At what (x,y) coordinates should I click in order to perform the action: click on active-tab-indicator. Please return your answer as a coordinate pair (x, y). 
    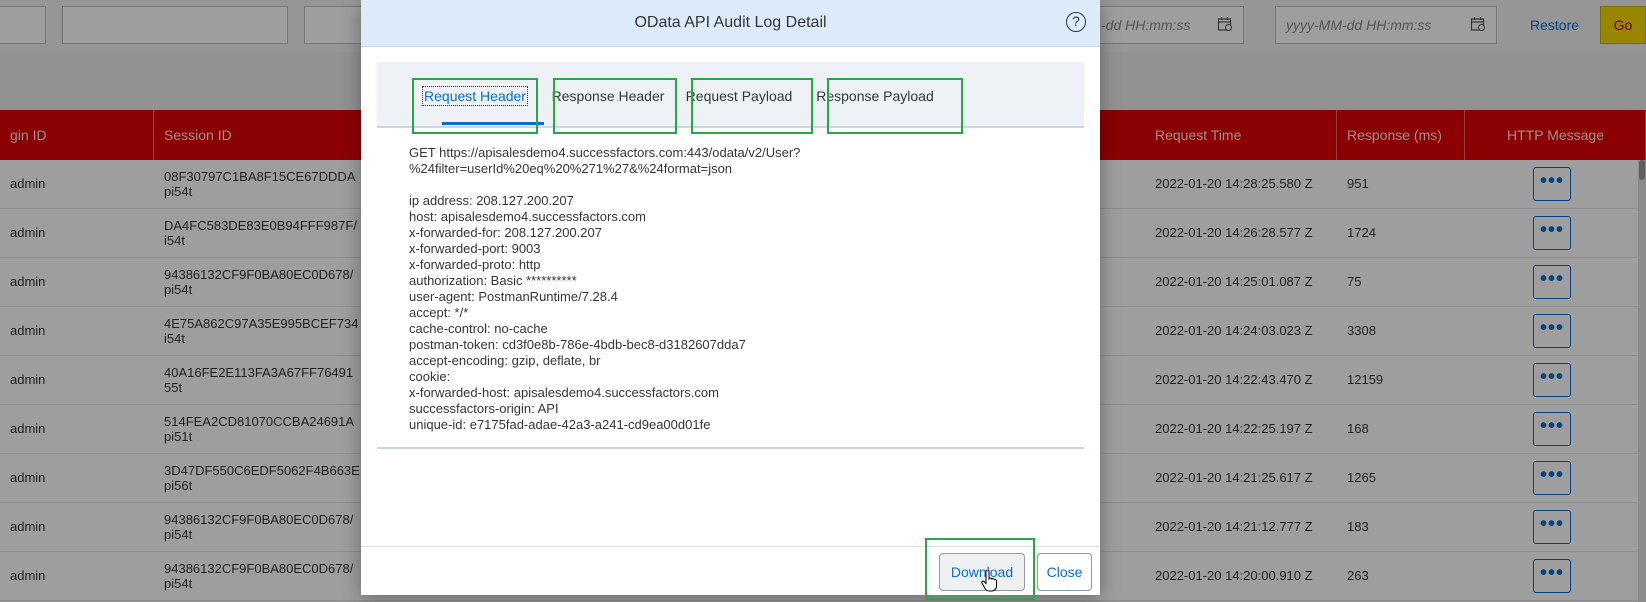
    Looking at the image, I should click on (493, 123).